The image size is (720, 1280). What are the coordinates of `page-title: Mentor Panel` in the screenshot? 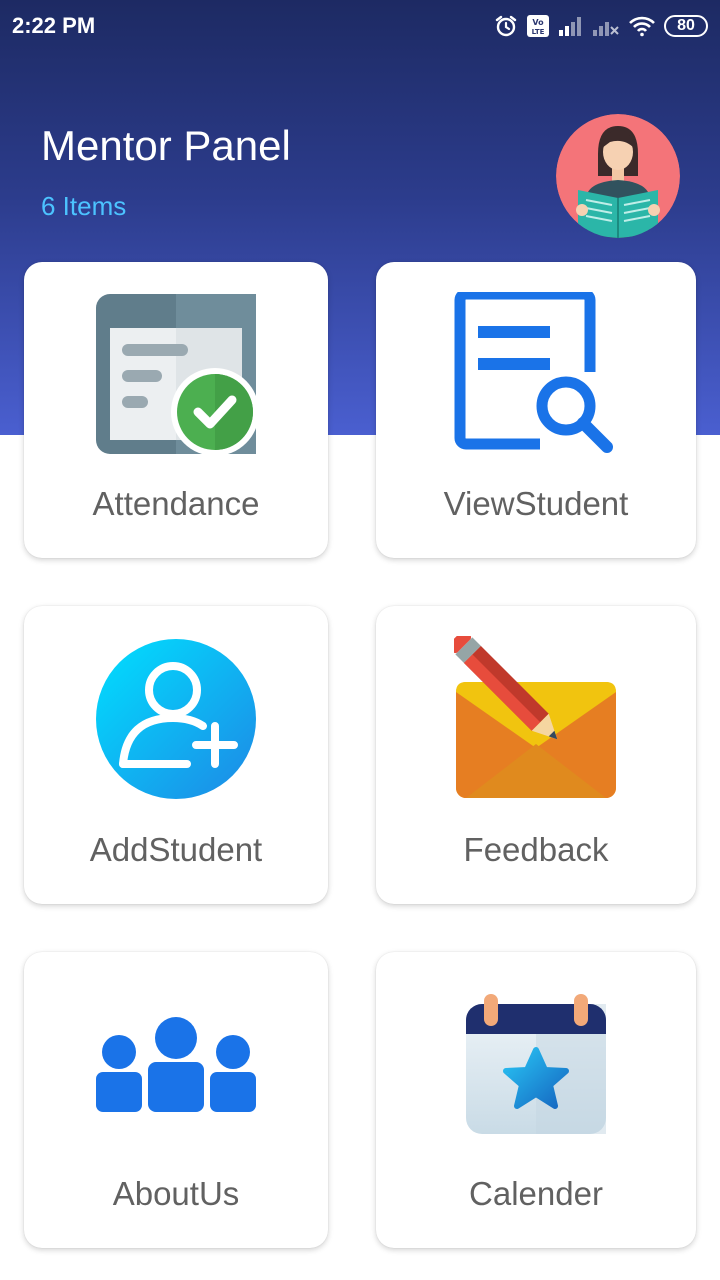 It's located at (166, 145).